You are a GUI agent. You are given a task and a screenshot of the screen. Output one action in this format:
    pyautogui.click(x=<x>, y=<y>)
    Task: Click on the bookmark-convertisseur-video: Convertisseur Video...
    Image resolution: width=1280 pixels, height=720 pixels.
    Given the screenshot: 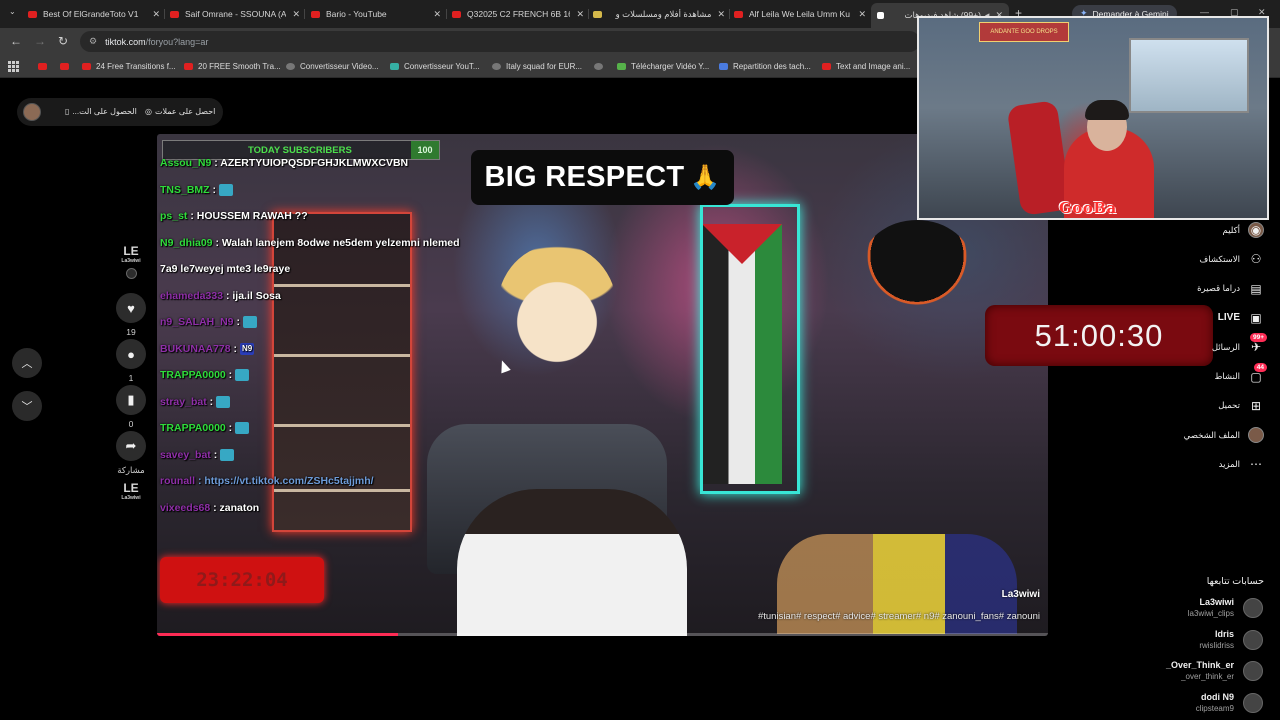 What is the action you would take?
    pyautogui.click(x=332, y=66)
    